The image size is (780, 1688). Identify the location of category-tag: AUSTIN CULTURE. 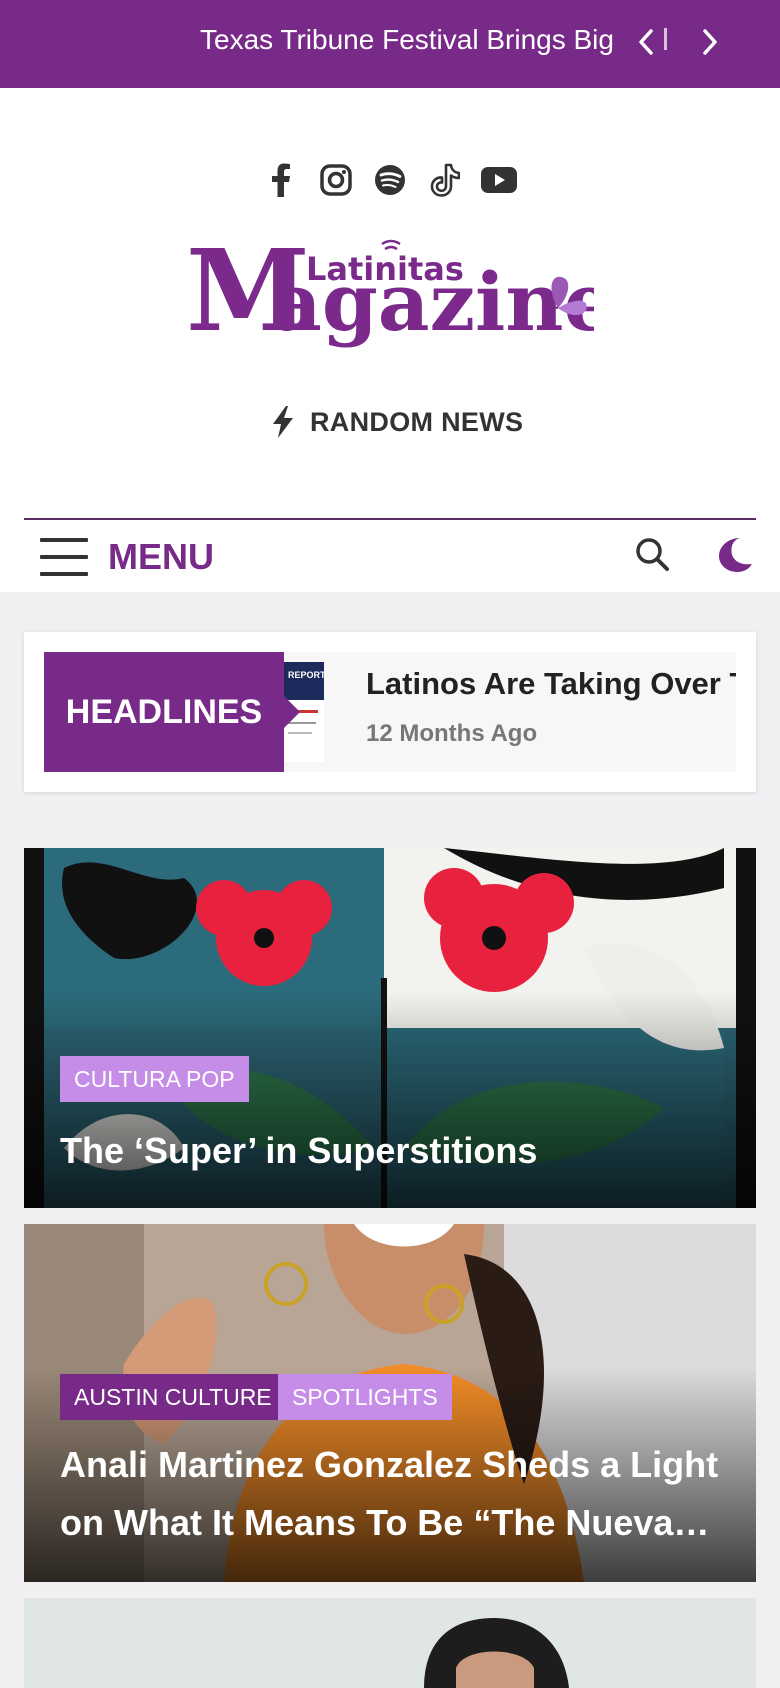
(173, 1397).